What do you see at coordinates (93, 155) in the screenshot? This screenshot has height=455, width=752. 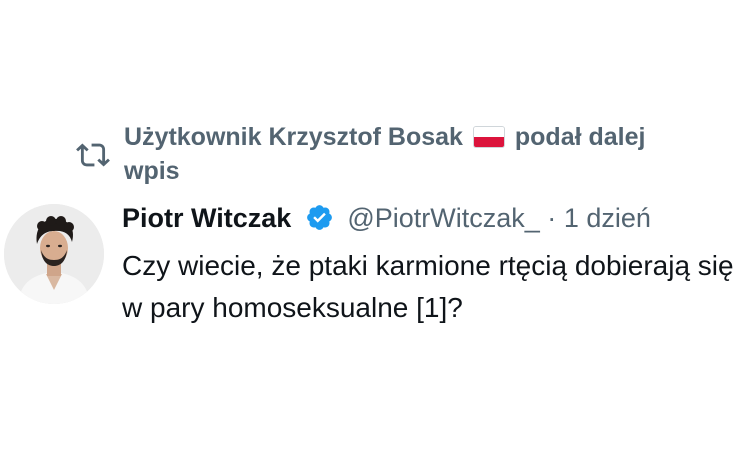 I see `retweet-icon` at bounding box center [93, 155].